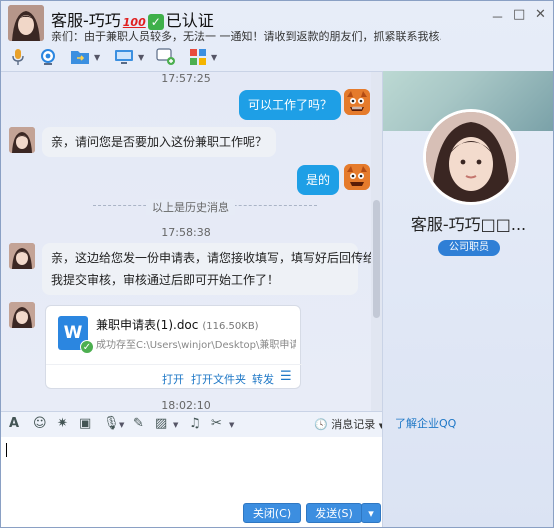 This screenshot has width=554, height=528. Describe the element at coordinates (286, 376) in the screenshot. I see `file-menu-icon: ☰` at that location.